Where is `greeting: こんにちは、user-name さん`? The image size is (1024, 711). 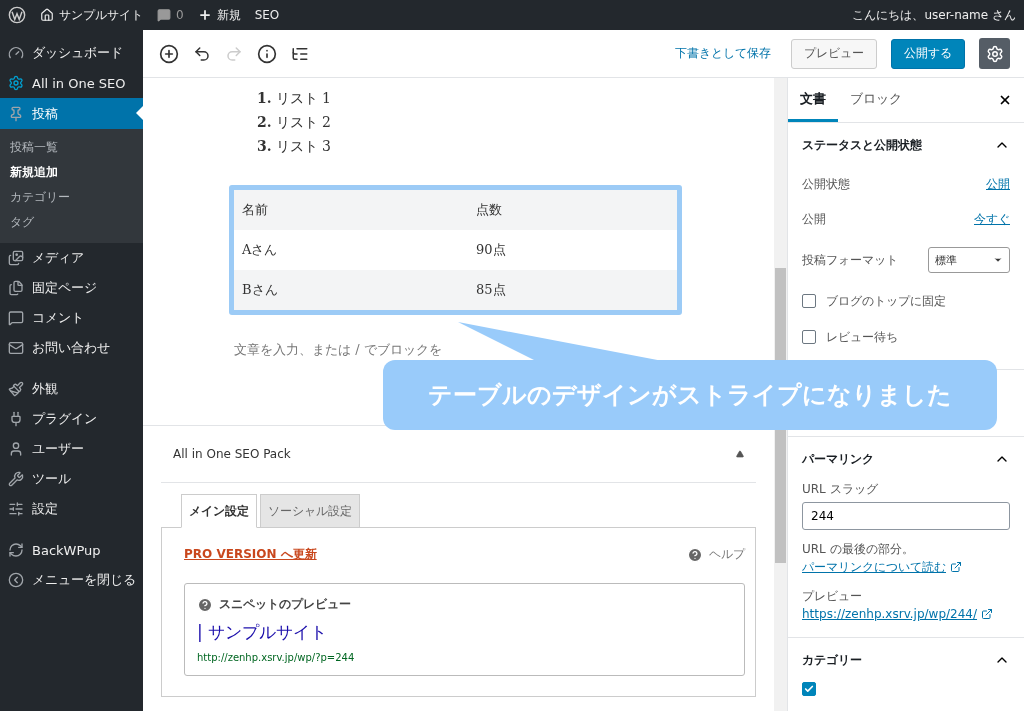
greeting: こんにちは、user-name さん is located at coordinates (934, 15).